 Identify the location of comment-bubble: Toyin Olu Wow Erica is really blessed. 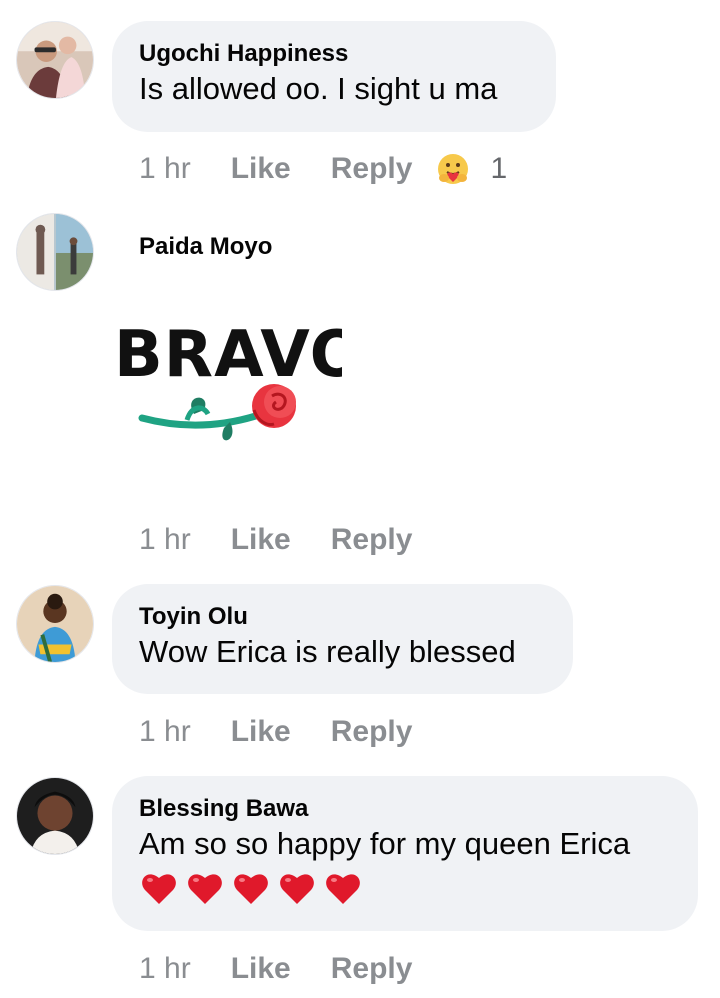
(342, 639).